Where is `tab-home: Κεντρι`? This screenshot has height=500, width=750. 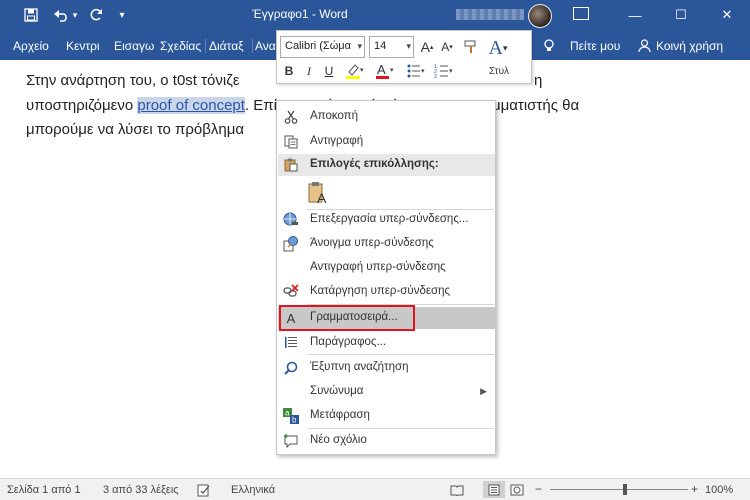 tab-home: Κεντρι is located at coordinates (88, 46).